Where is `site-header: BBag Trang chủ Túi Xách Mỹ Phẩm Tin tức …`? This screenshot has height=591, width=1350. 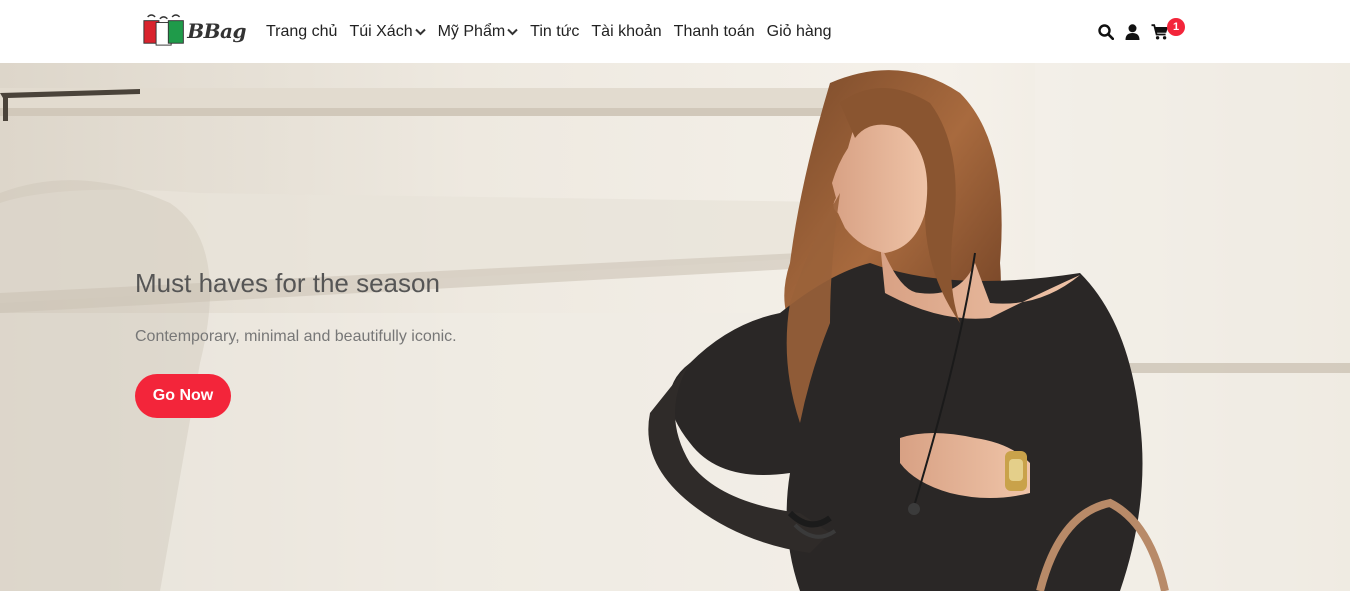 site-header: BBag Trang chủ Túi Xách Mỹ Phẩm Tin tức … is located at coordinates (675, 31).